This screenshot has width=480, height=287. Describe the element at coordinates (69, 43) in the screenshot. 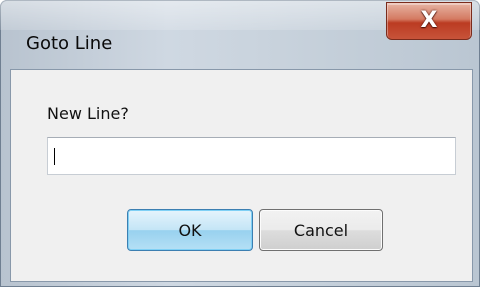

I see `window-title: Goto Line` at that location.